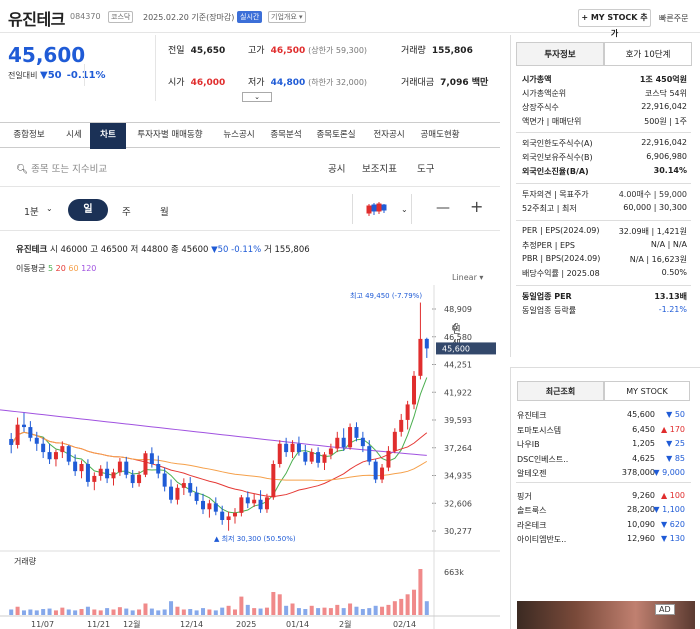  What do you see at coordinates (602, 525) in the screenshot?
I see `list-item: 라온테크 10,090 ▼ 620` at bounding box center [602, 525].